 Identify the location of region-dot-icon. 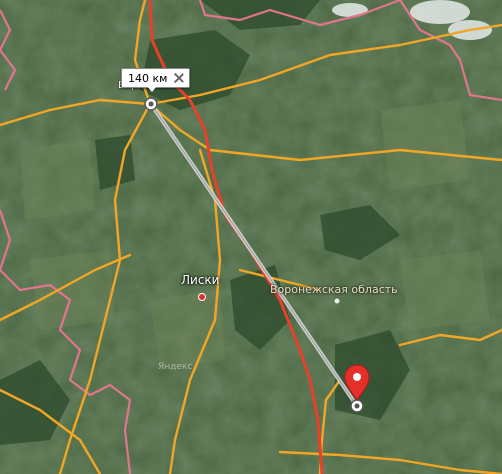
(337, 301).